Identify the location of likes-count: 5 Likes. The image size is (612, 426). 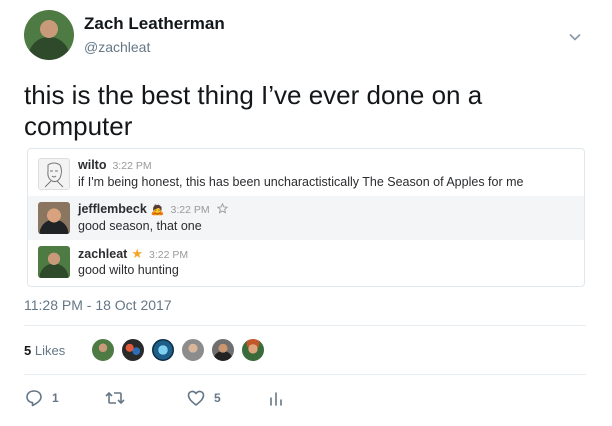
(44, 350).